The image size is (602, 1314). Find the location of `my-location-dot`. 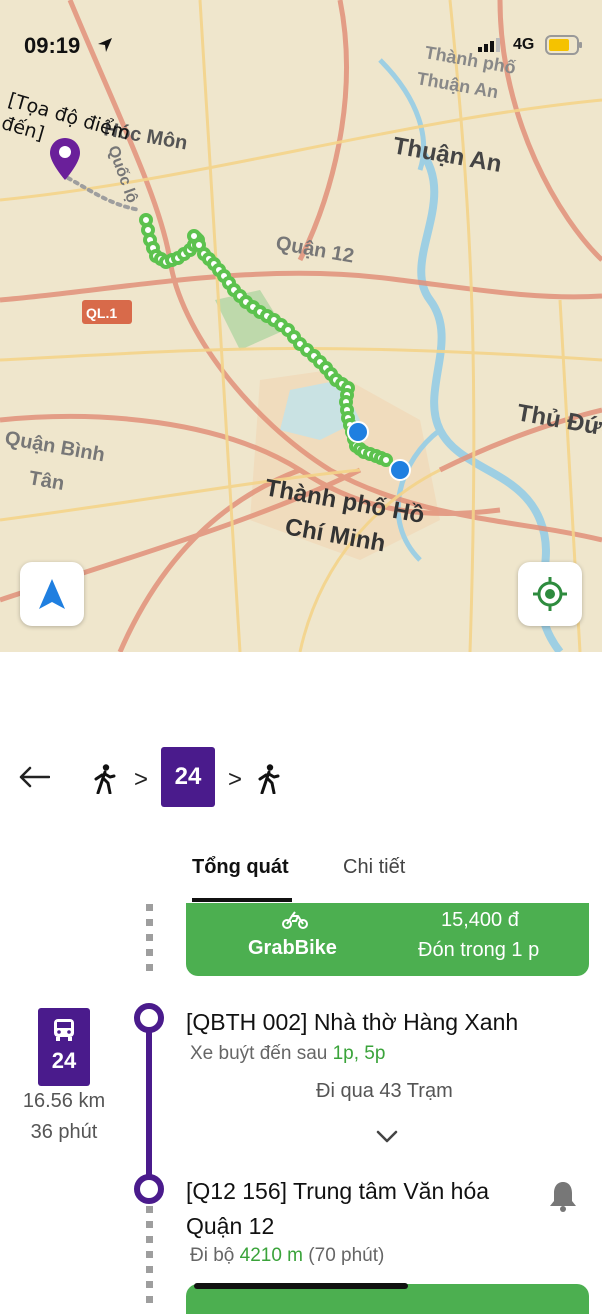

my-location-dot is located at coordinates (400, 470).